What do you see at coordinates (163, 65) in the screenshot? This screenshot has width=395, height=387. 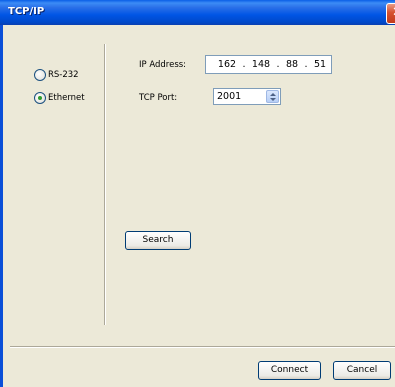 I see `ip-address-label: IP Address:` at bounding box center [163, 65].